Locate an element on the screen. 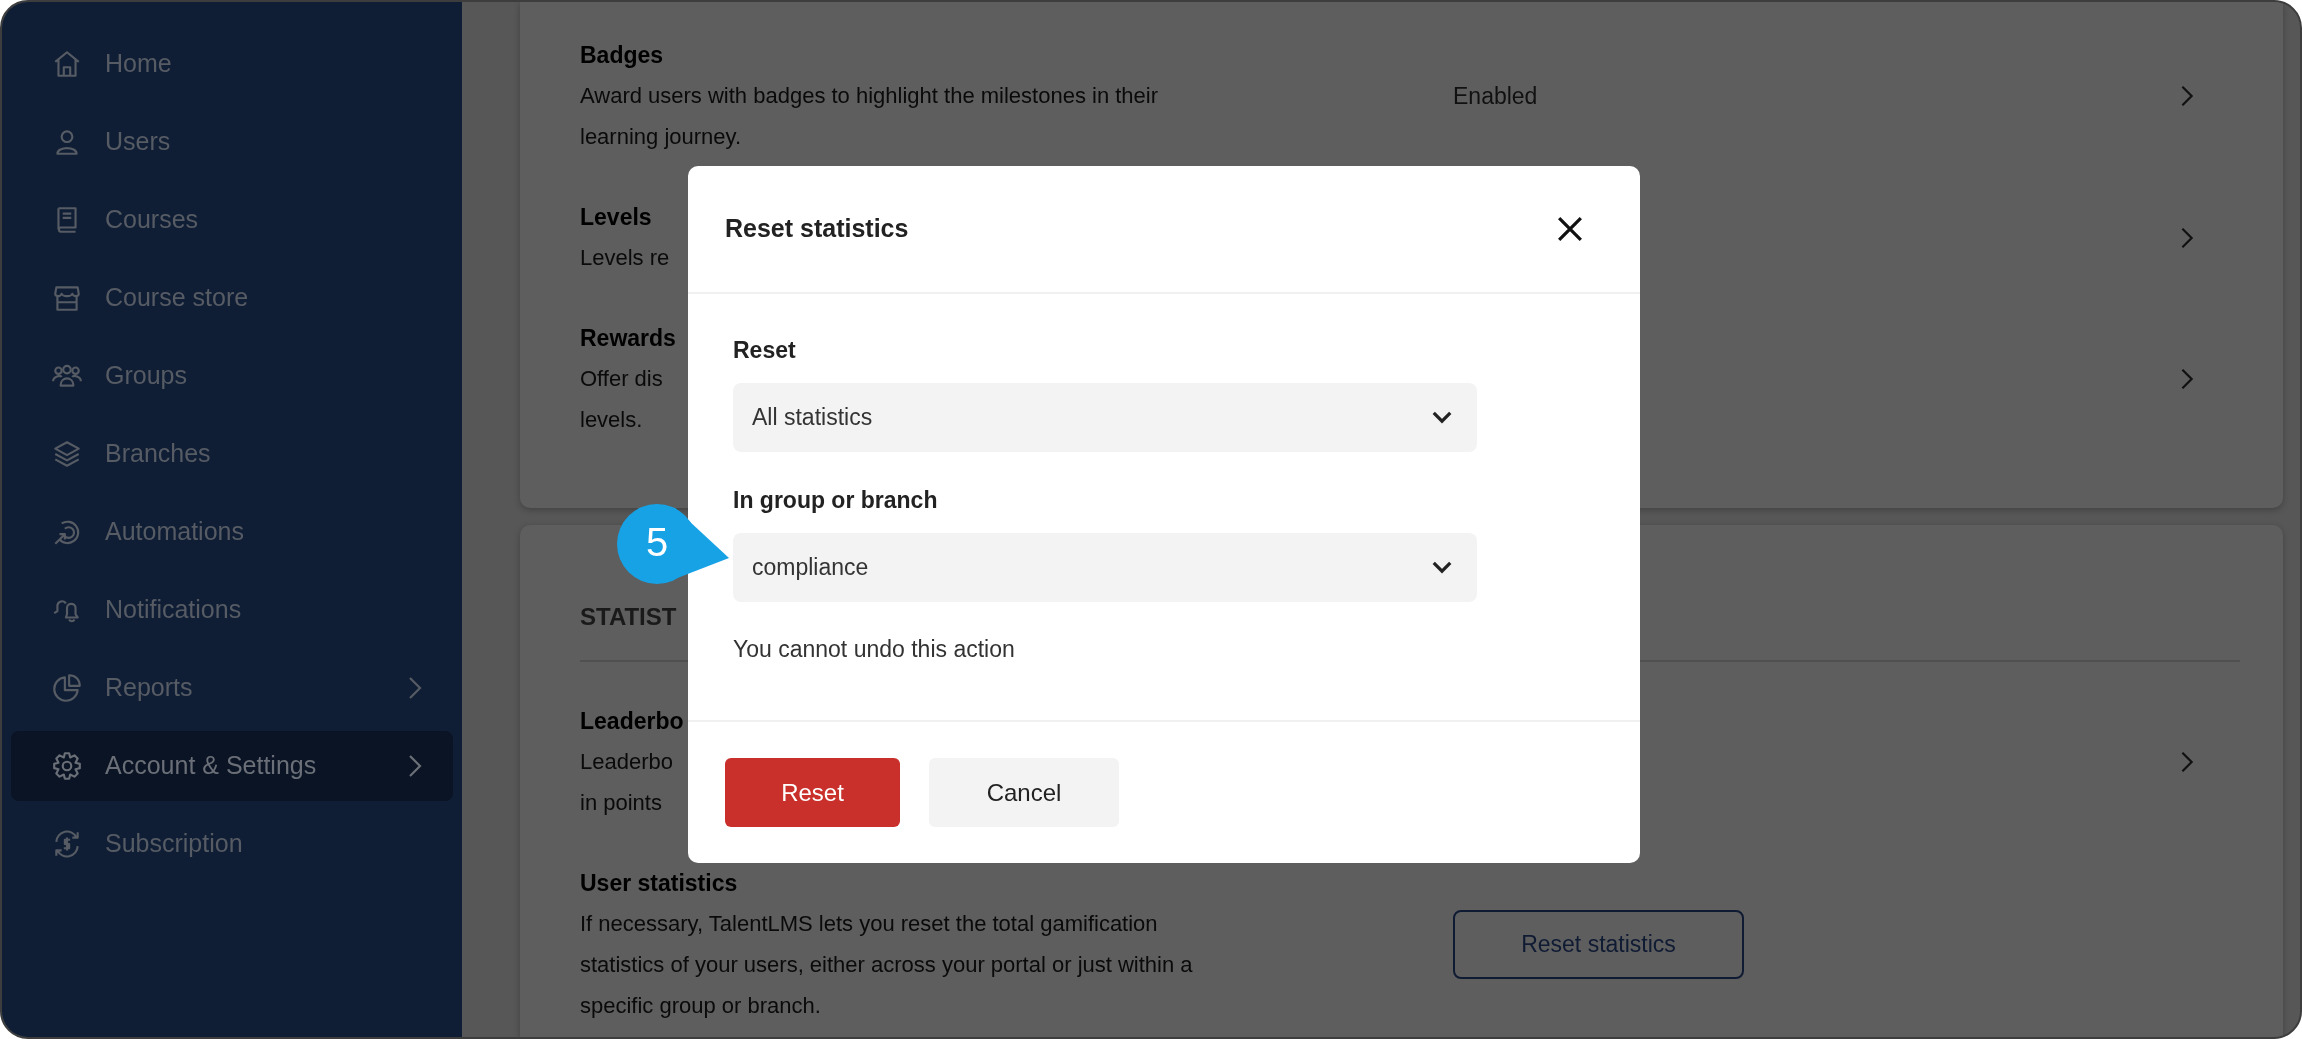 The height and width of the screenshot is (1039, 2302). sidebar-label: Groups is located at coordinates (146, 376).